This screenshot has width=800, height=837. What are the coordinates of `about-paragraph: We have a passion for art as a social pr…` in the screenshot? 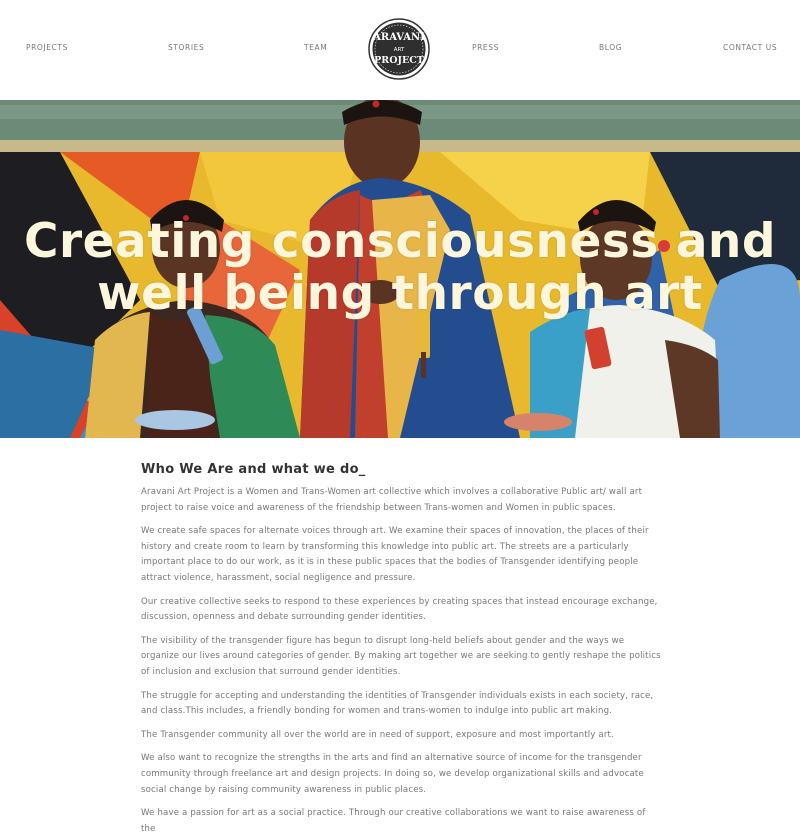 It's located at (393, 821).